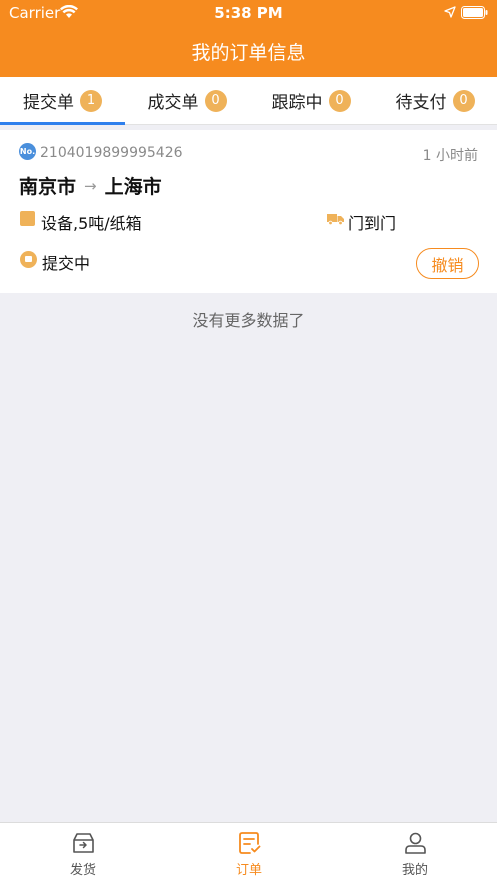  I want to click on order-list-icon, so click(250, 843).